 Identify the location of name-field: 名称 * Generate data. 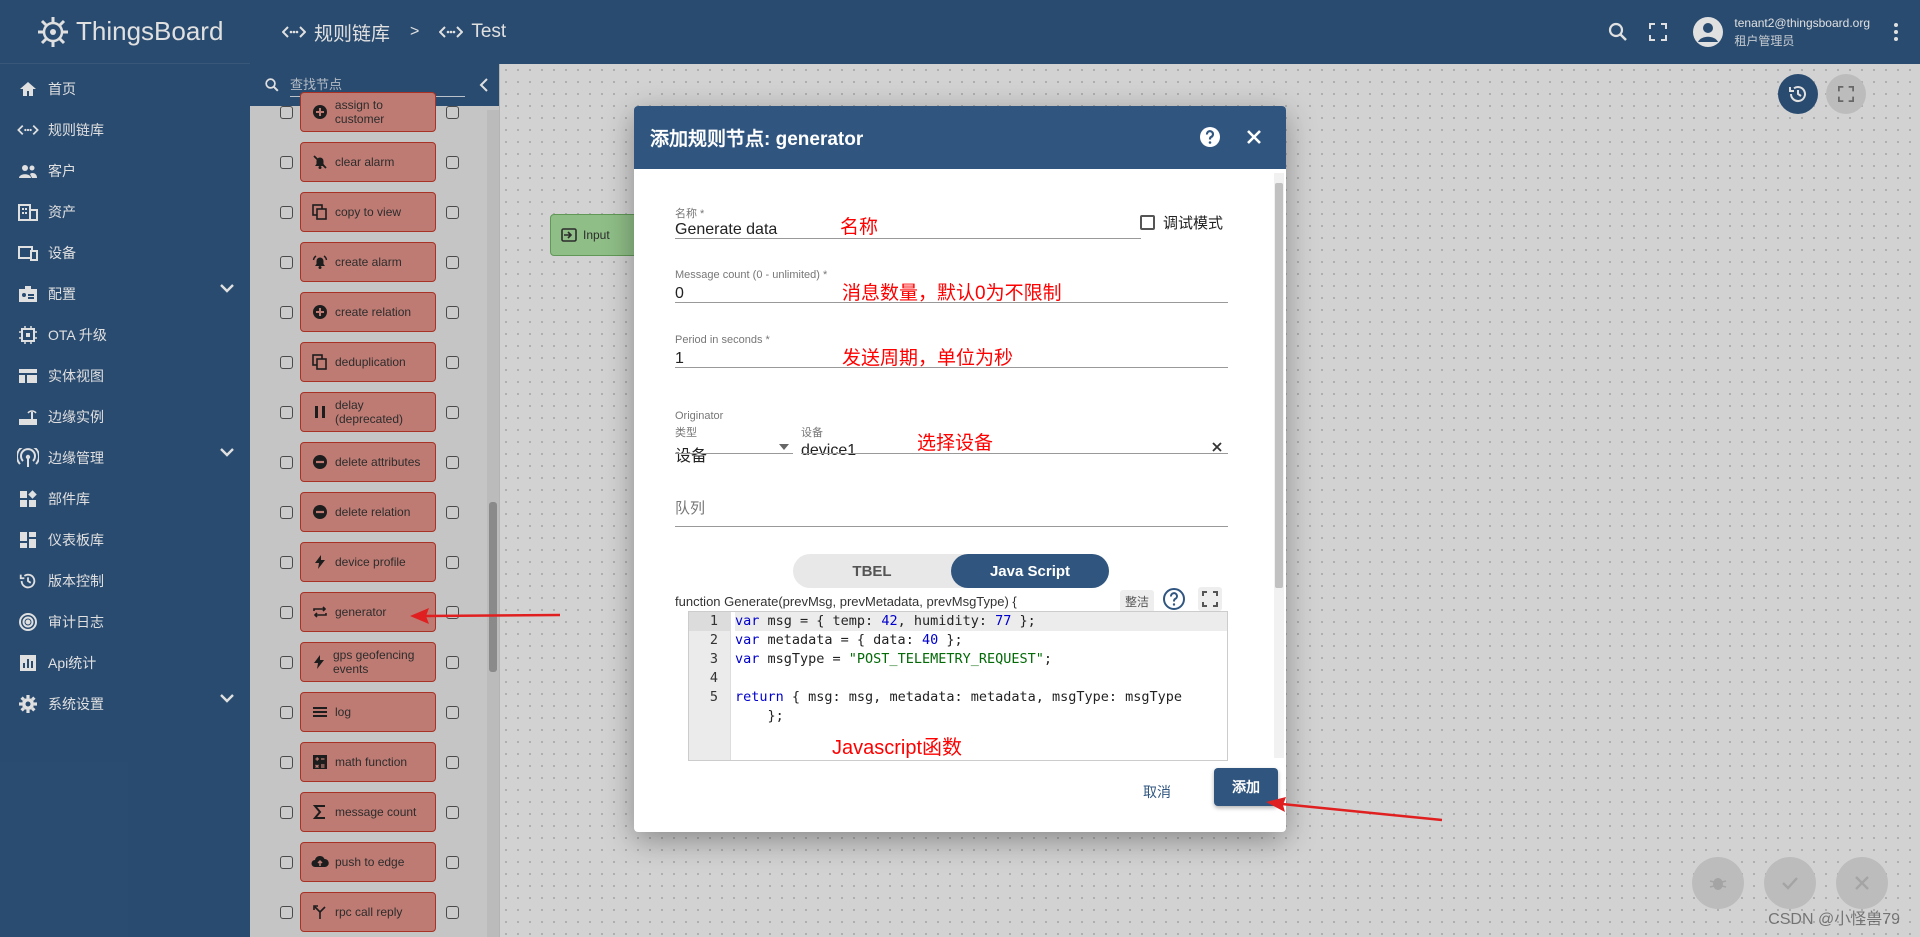
(908, 222).